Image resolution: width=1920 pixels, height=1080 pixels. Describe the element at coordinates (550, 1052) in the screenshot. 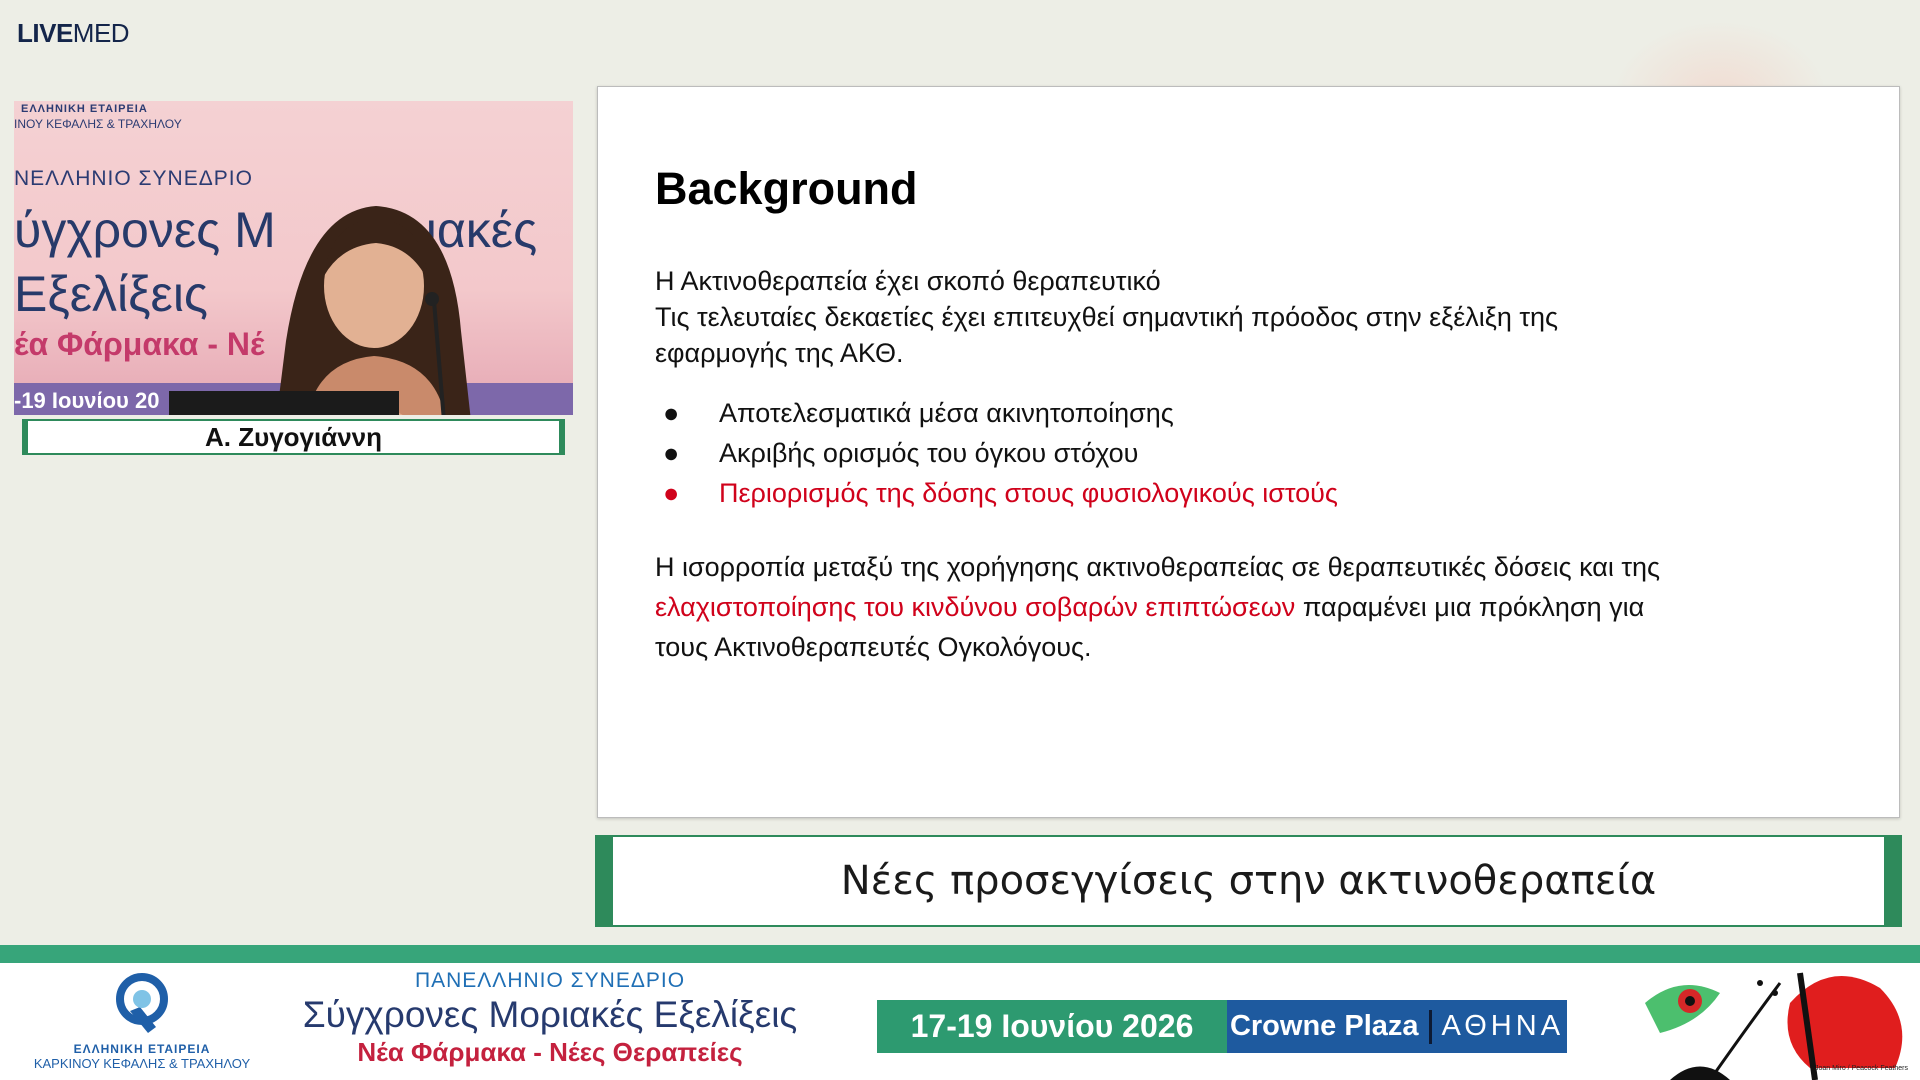

I see `conference-subtitle: Νέα Φάρμακα - Νέες Θεραπείες` at that location.